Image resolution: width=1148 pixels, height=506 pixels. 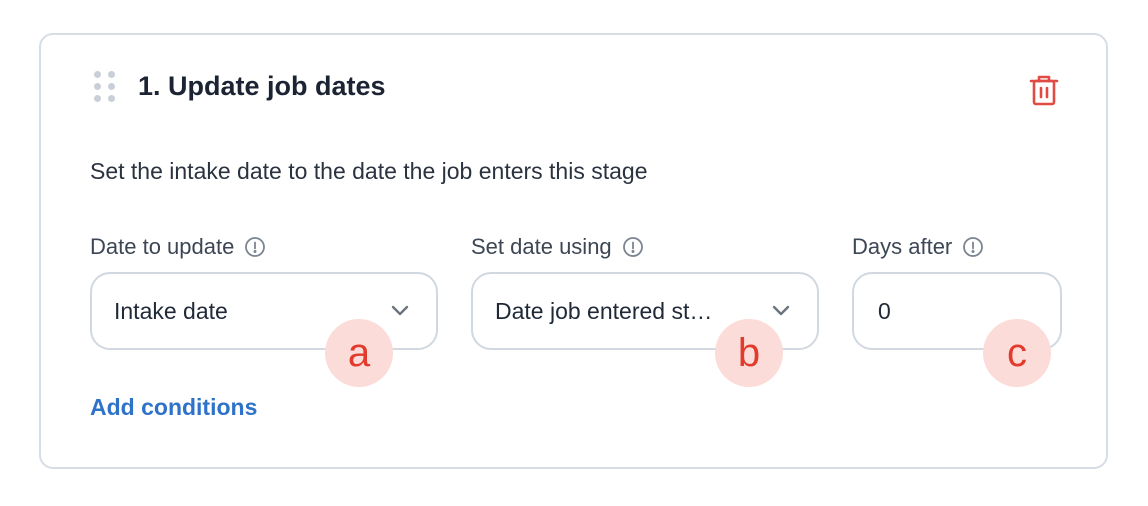 What do you see at coordinates (171, 310) in the screenshot?
I see `date-to-update-value: Intake date` at bounding box center [171, 310].